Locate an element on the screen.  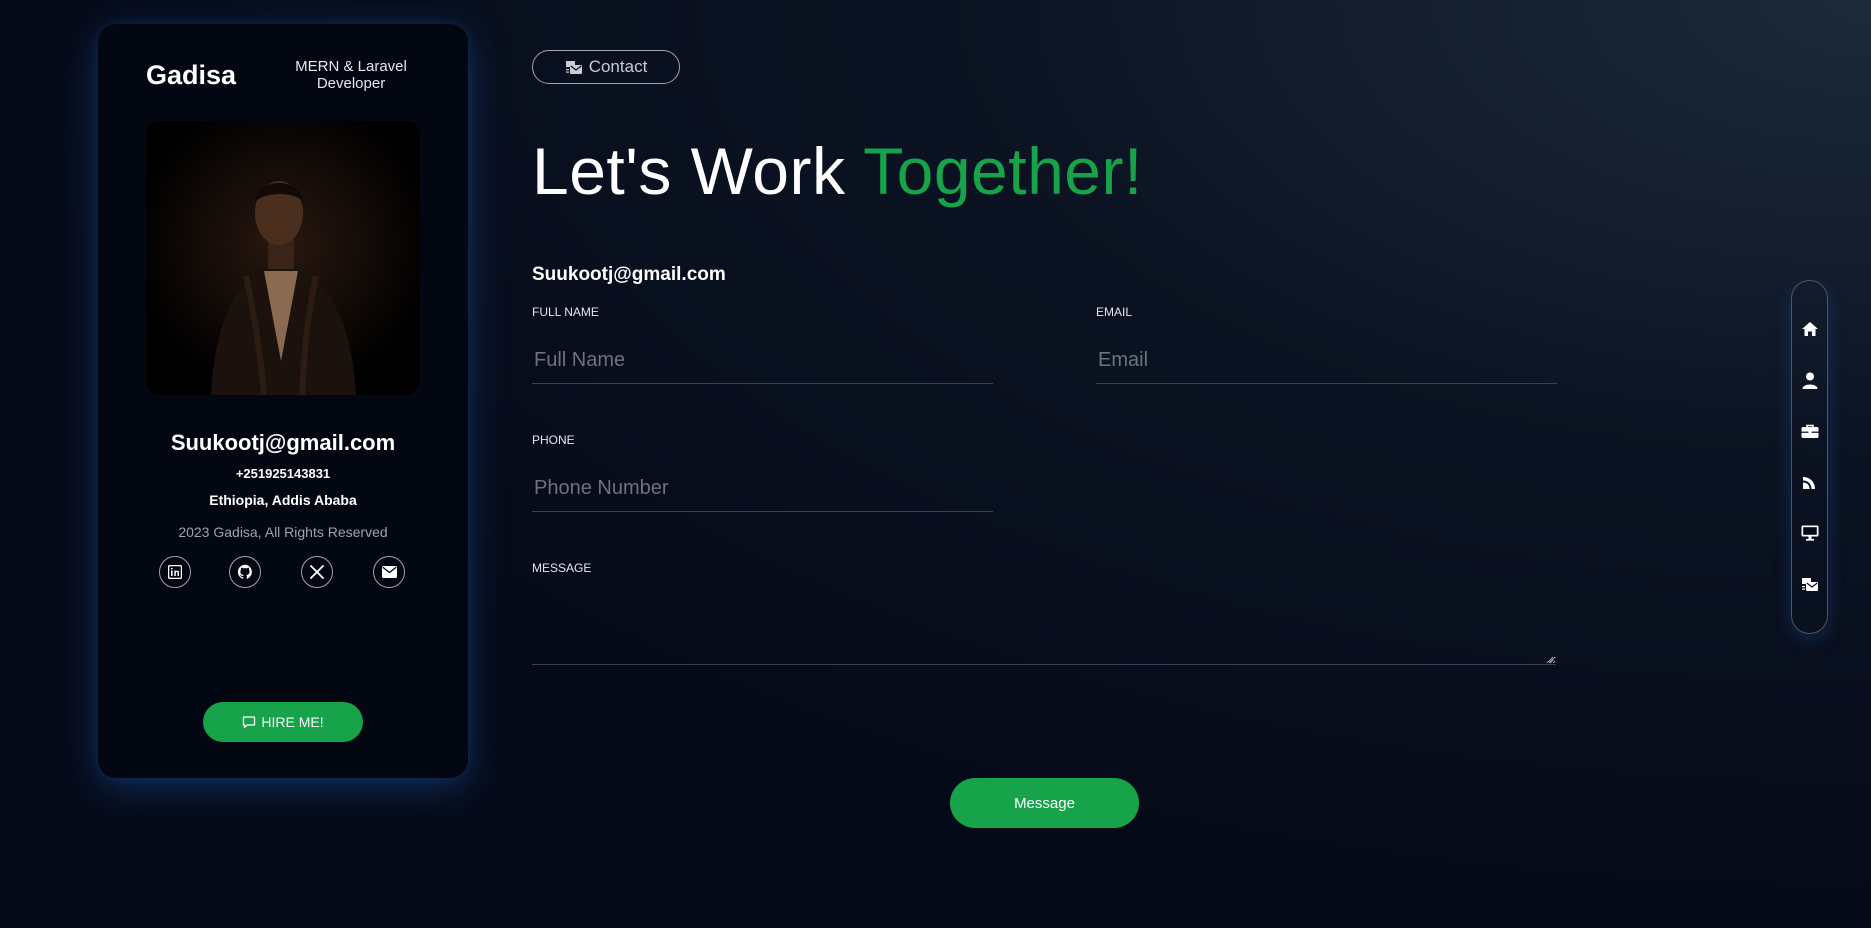
feed-icon is located at coordinates (1809, 483).